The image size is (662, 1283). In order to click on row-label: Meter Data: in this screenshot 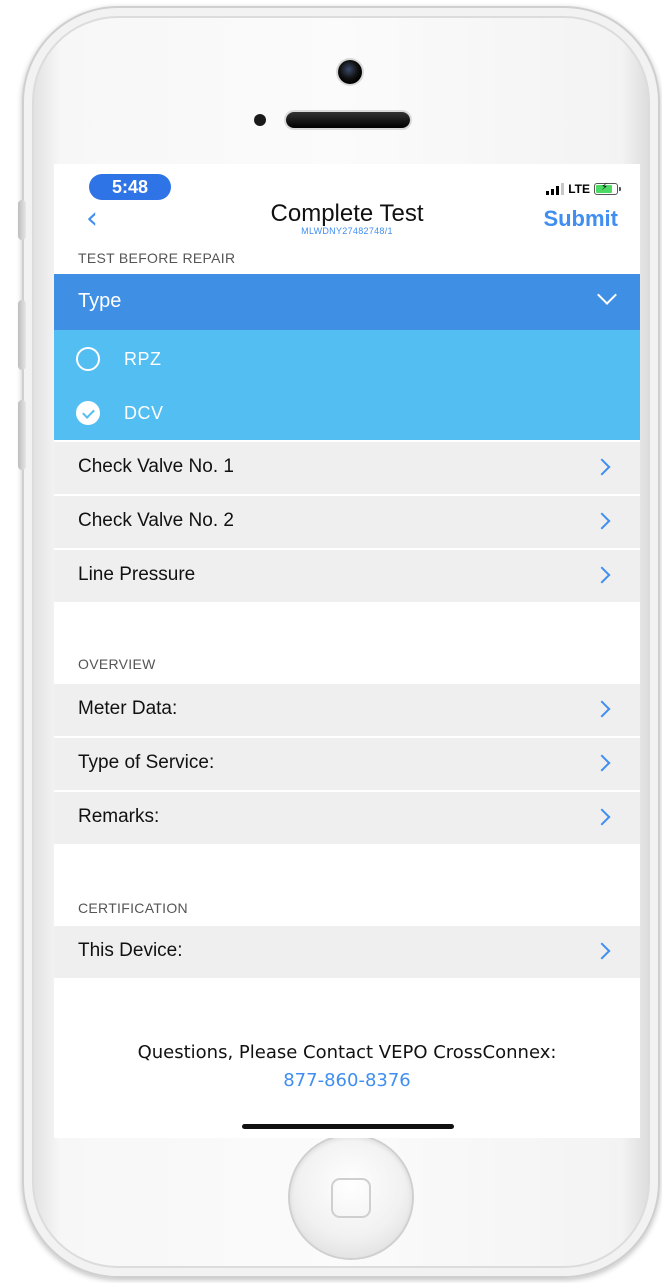, I will do `click(128, 708)`.